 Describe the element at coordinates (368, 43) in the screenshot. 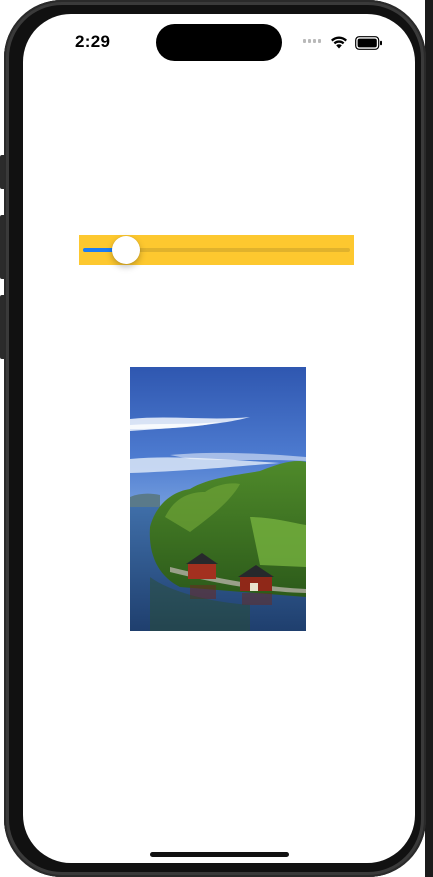

I see `battery-icon` at that location.